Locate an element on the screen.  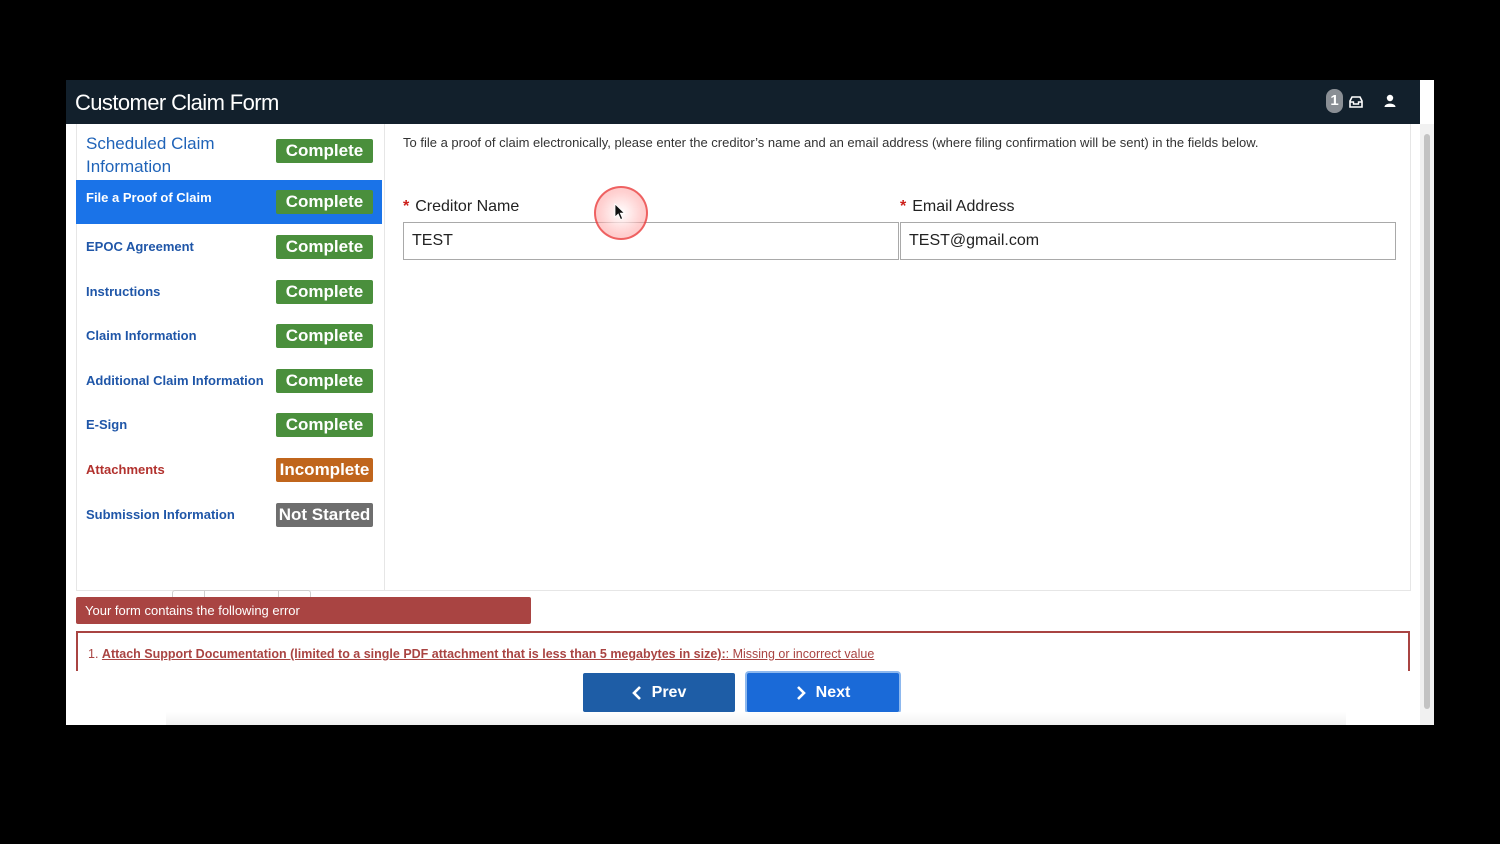
page-title: Customer Claim Form is located at coordinates (177, 102).